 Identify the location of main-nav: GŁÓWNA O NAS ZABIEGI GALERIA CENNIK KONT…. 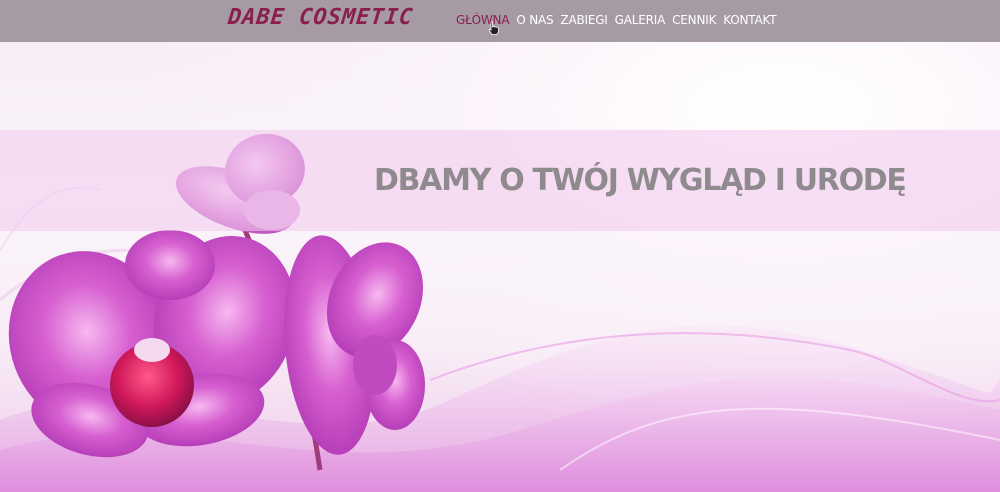
(616, 20).